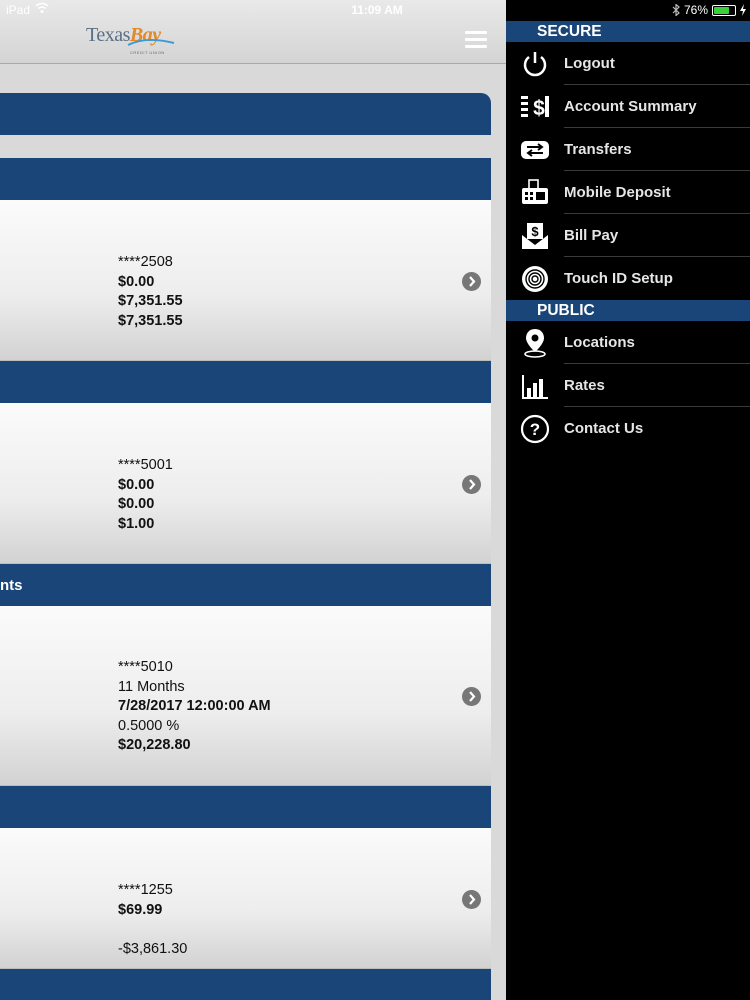  Describe the element at coordinates (145, 465) in the screenshot. I see `account-number: ****5001` at that location.